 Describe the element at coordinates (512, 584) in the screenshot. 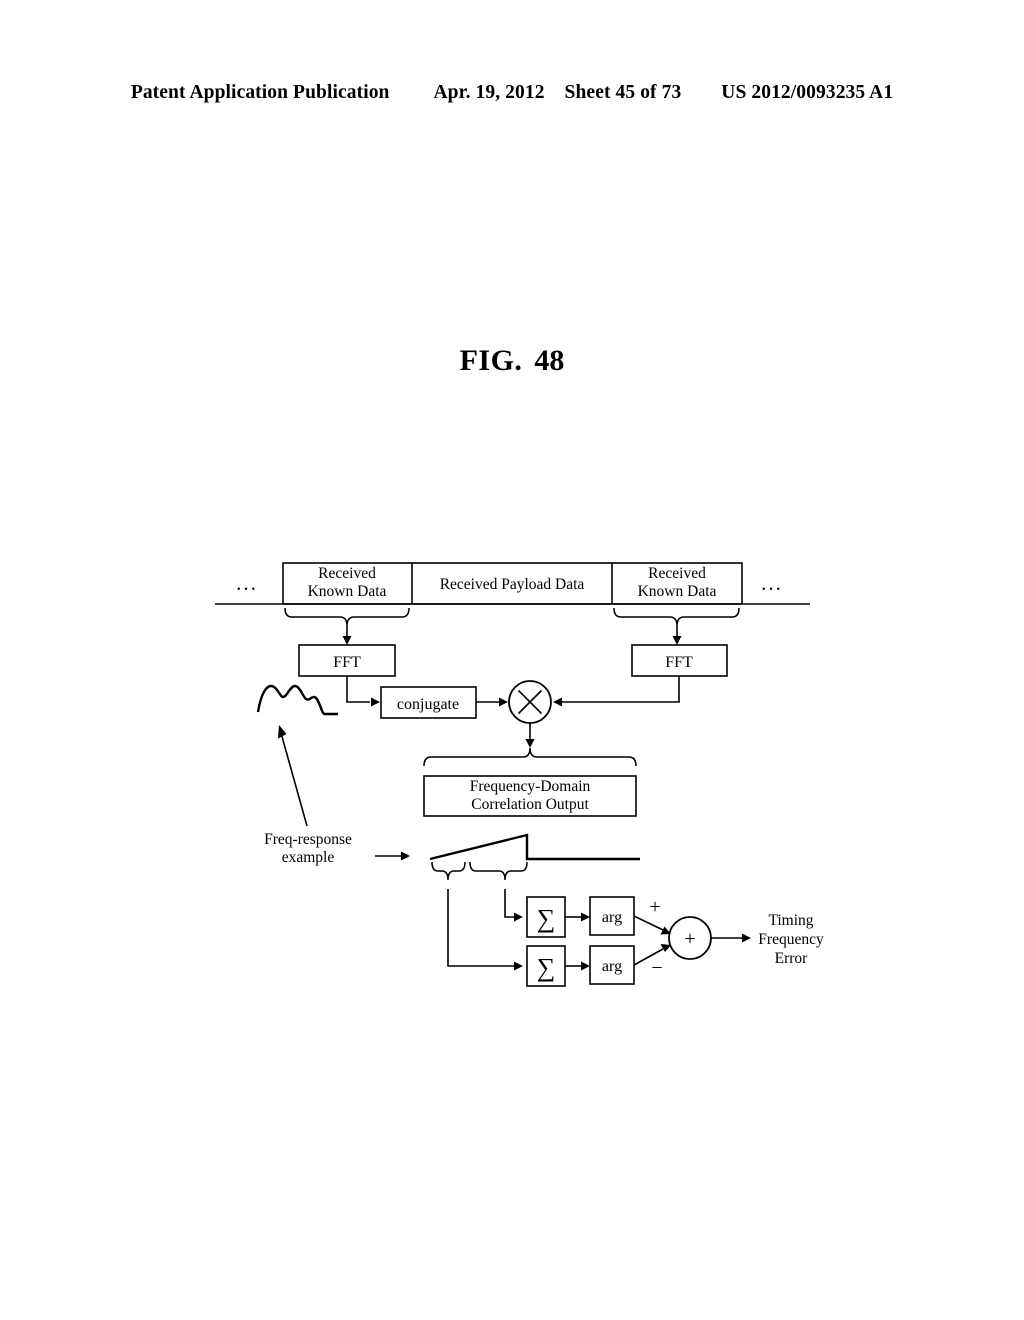

I see `frame-block-1-line1: Received Payload Data` at that location.